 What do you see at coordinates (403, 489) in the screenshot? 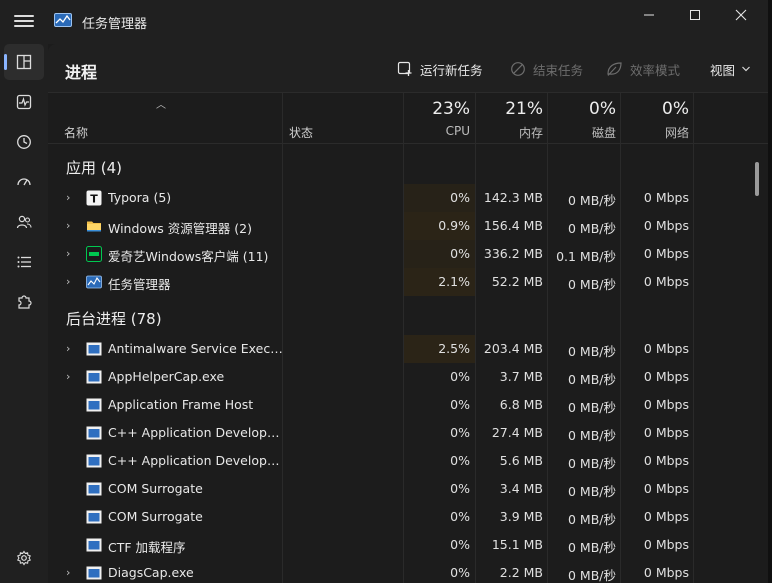
I see `table-row: COM Surrogate 0% 3.4 MB 0 MB/秒 0 Mbps` at bounding box center [403, 489].